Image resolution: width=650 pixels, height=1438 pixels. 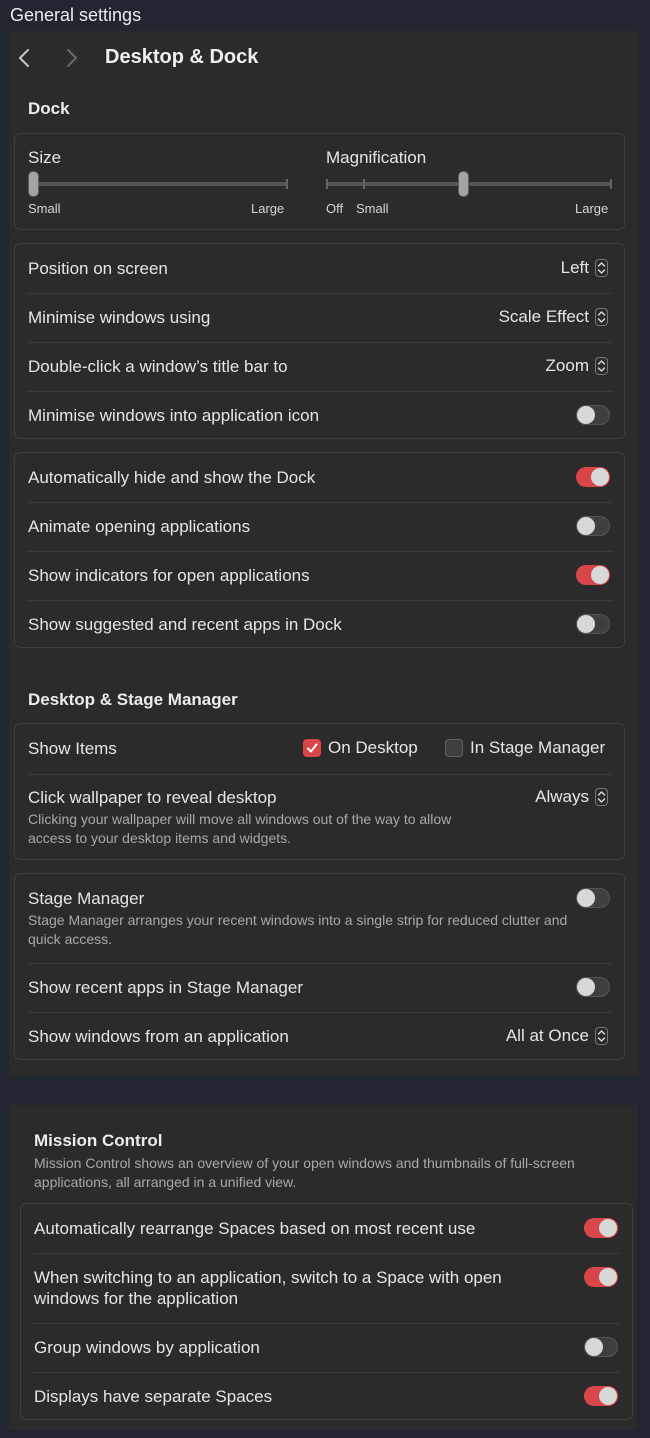 I want to click on window-title: Desktop & Dock, so click(x=182, y=57).